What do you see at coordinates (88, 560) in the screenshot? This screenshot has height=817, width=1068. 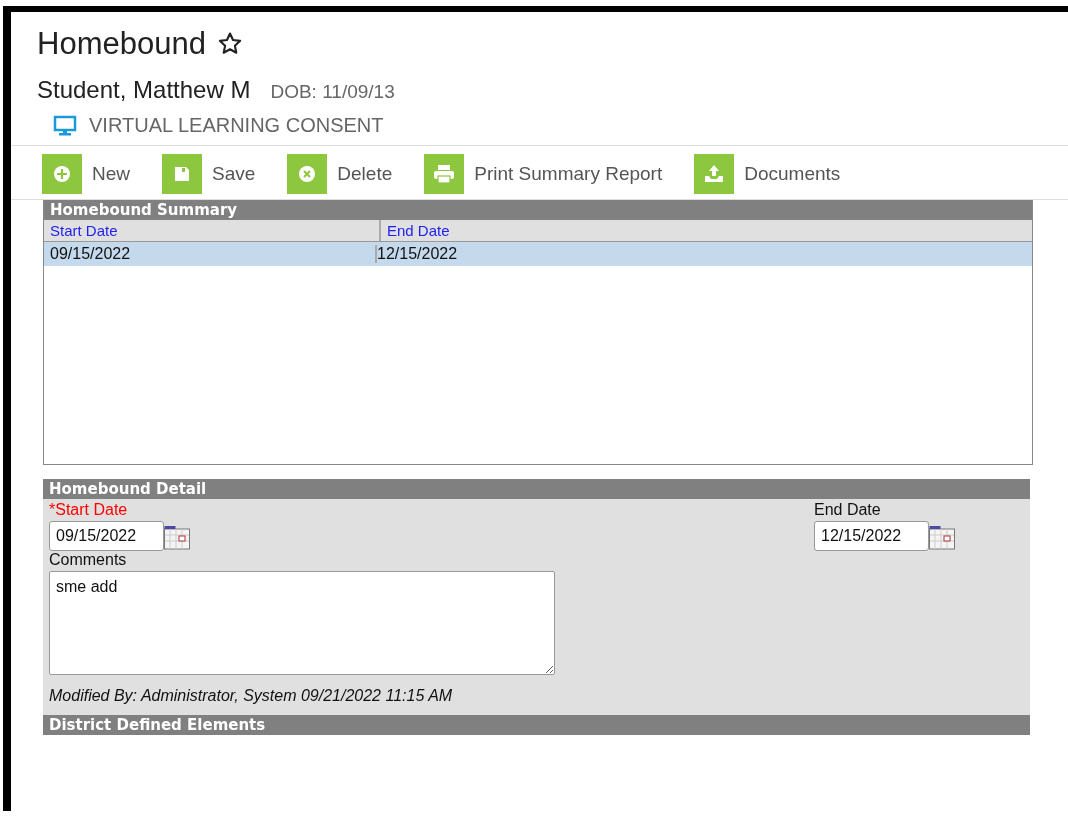 I see `field-label: Comments` at bounding box center [88, 560].